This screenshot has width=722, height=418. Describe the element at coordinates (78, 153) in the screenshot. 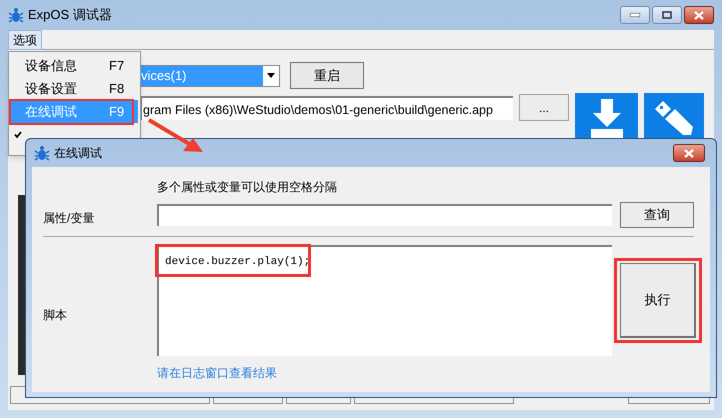

I see `dialog-title: 在线调试` at that location.